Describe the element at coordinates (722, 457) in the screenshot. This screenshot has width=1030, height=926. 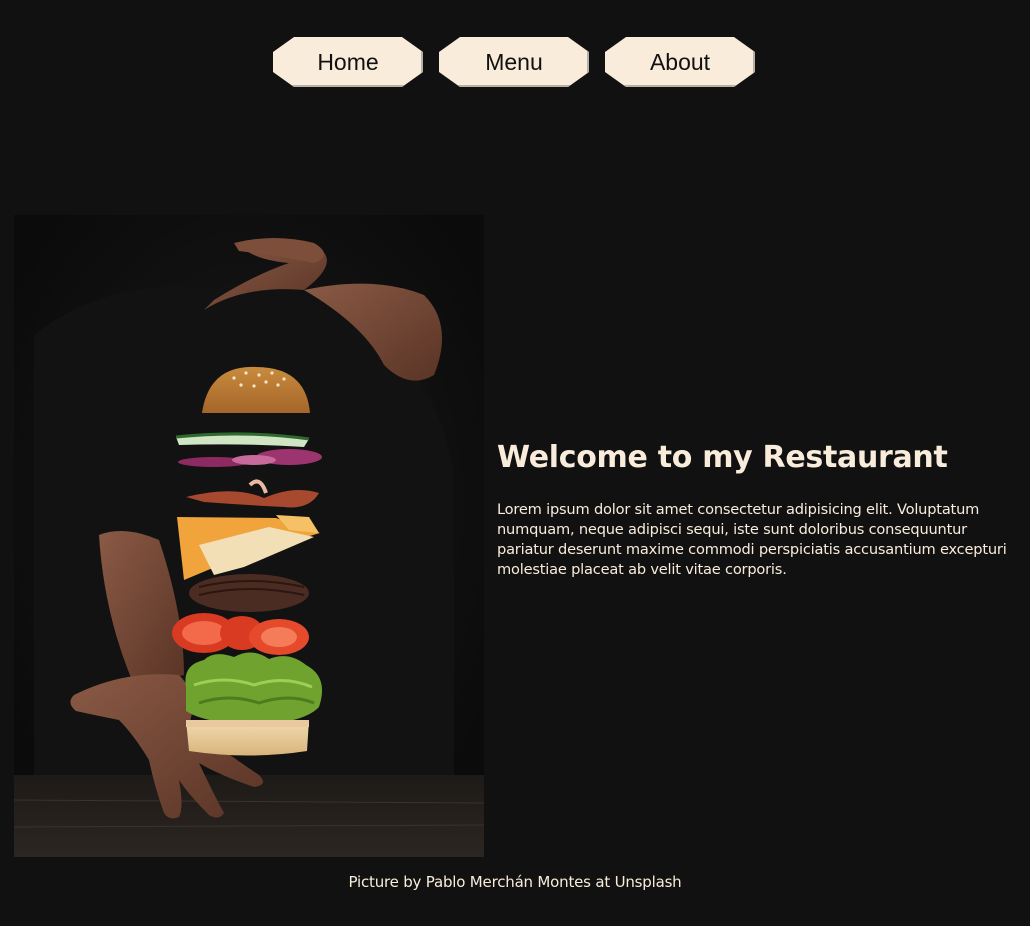
I see `page-title: Welcome to my Restaurant` at that location.